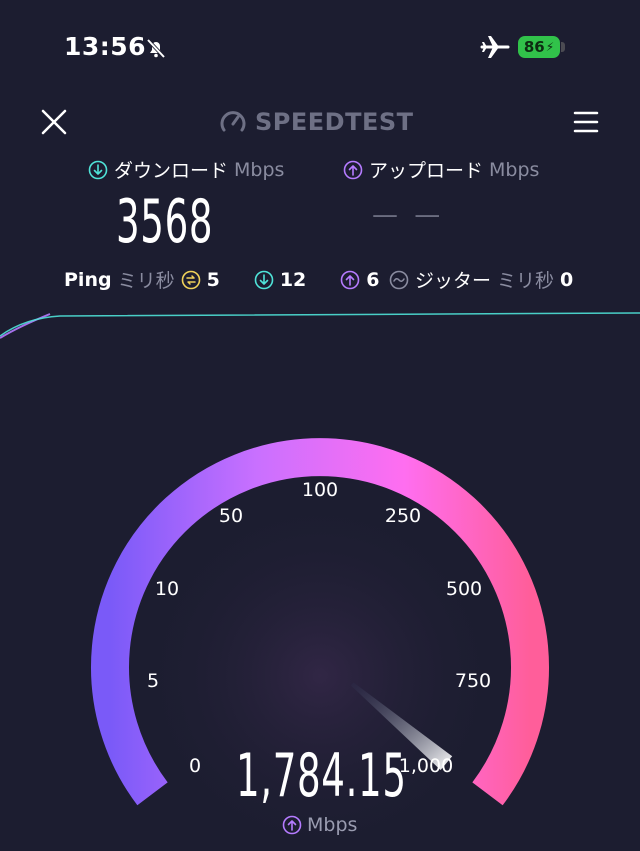 This screenshot has width=640, height=851. Describe the element at coordinates (426, 171) in the screenshot. I see `upload-label: アップロード` at that location.